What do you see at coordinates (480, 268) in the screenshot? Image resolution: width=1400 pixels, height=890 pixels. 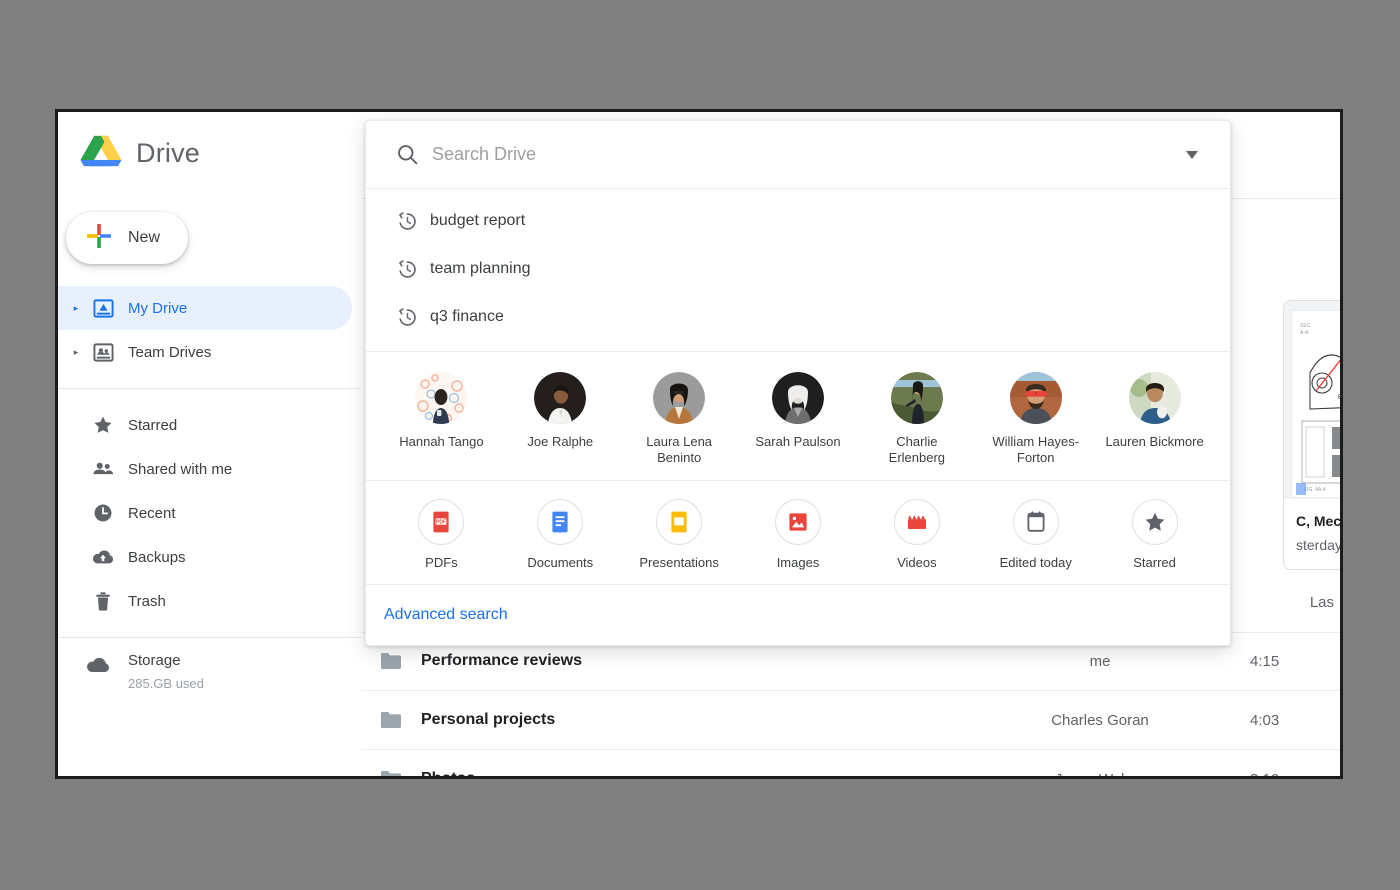 I see `suggestion-text: team planning` at bounding box center [480, 268].